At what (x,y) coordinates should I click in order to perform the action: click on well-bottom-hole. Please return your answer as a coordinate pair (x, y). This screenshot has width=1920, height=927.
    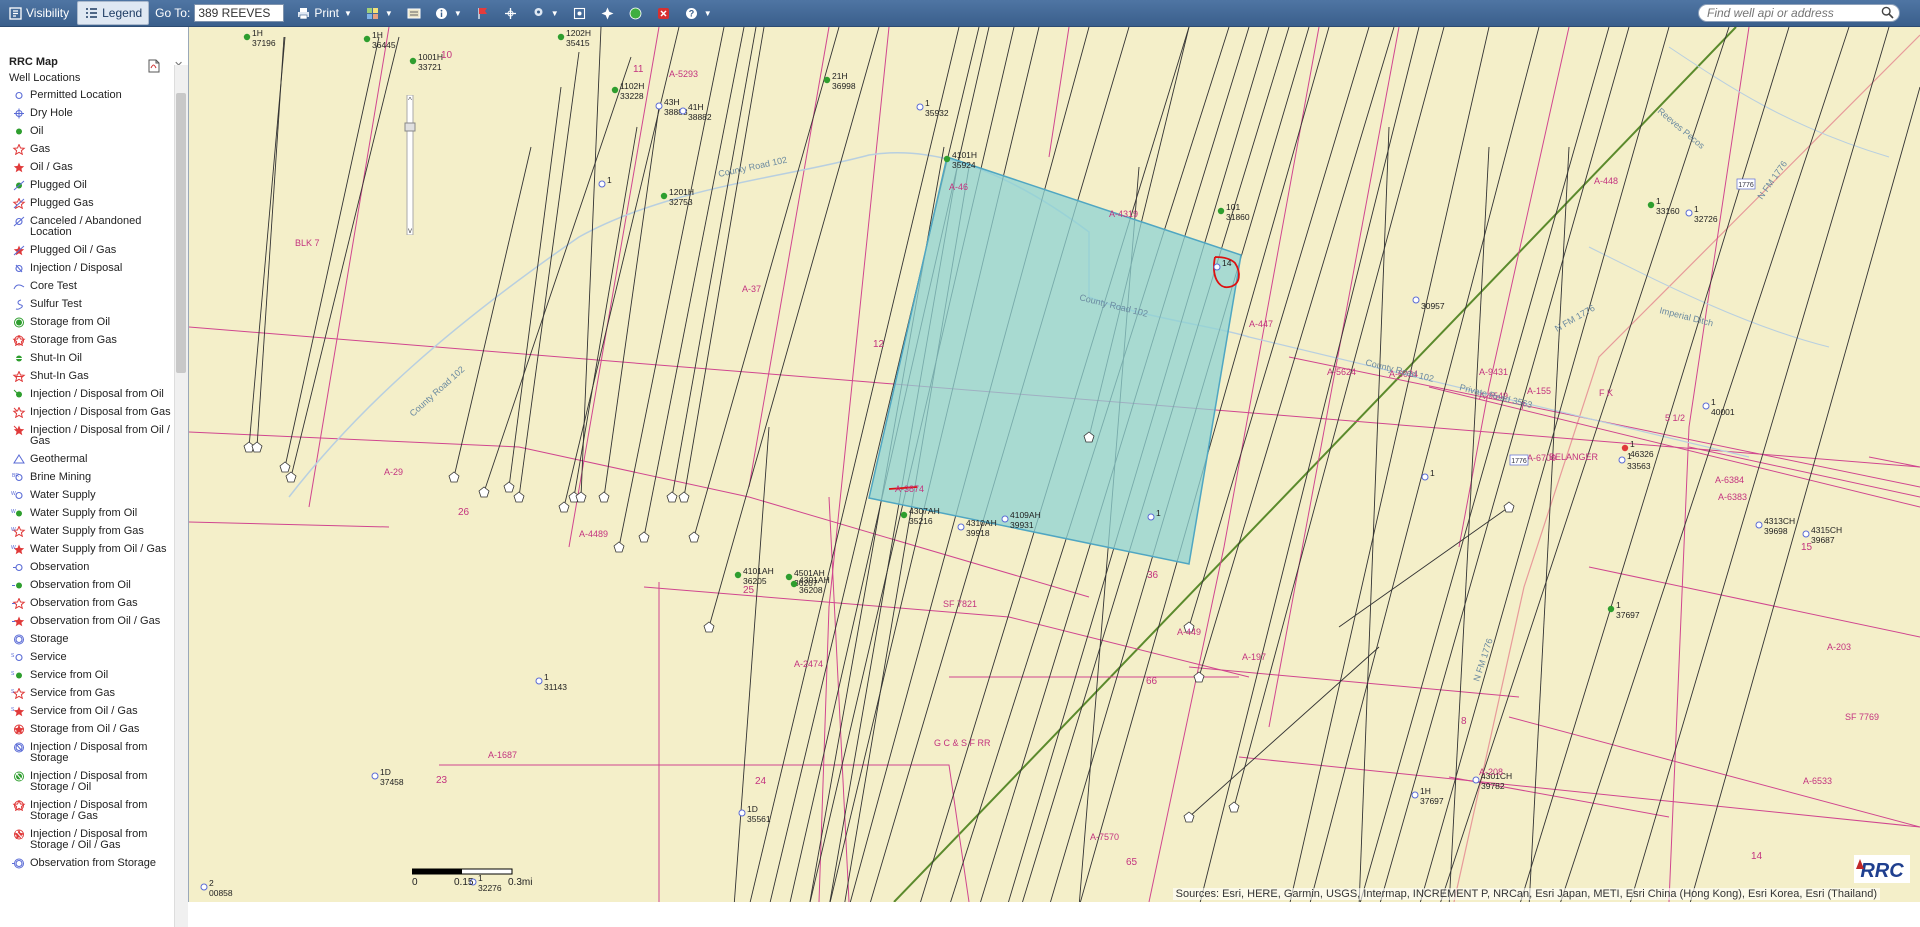
    Looking at the image, I should click on (484, 492).